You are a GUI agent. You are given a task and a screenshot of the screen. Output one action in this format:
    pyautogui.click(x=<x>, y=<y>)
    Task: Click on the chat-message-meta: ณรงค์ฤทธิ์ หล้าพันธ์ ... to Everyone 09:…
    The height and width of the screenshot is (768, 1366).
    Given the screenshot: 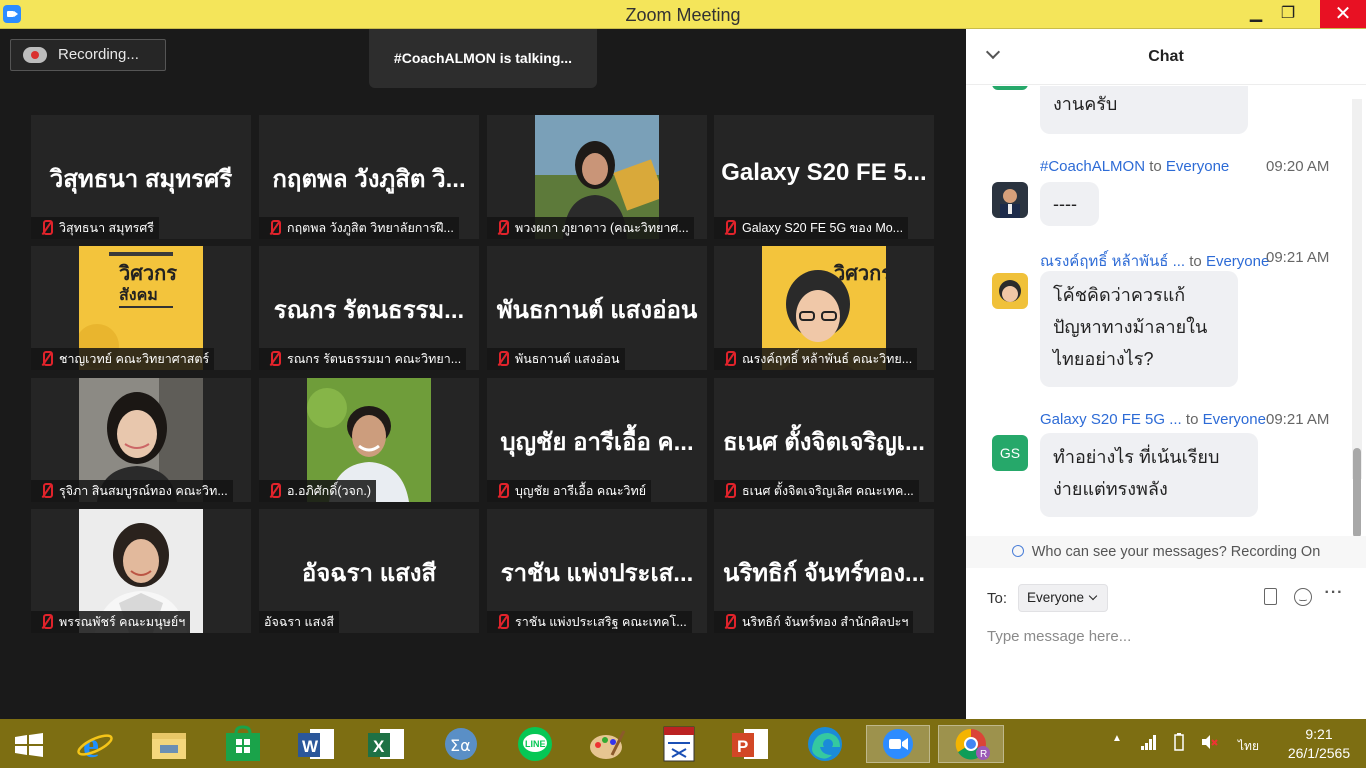 What is the action you would take?
    pyautogui.click(x=1190, y=261)
    